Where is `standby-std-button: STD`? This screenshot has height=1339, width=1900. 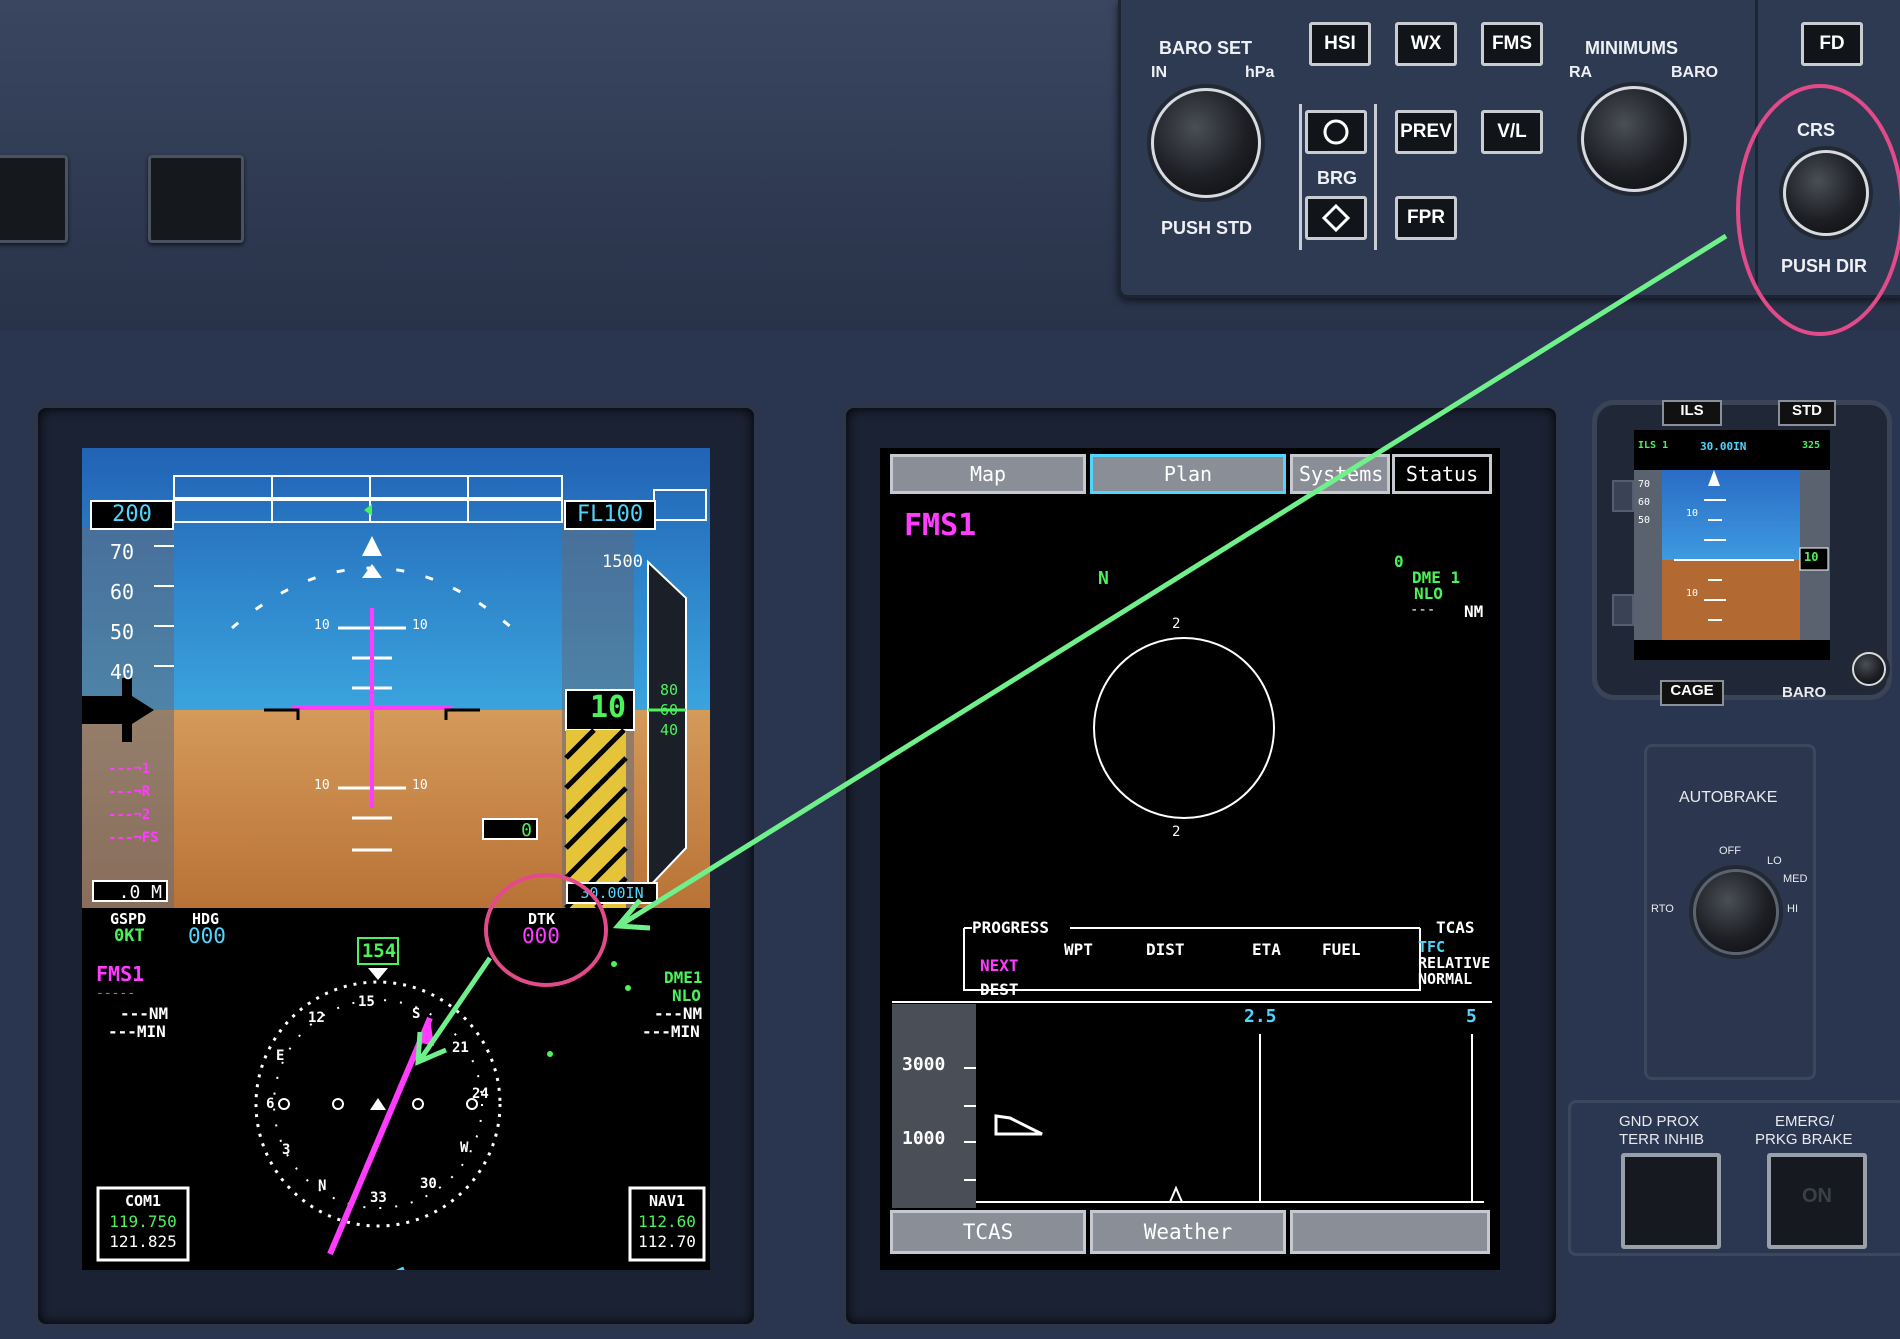
standby-std-button: STD is located at coordinates (1807, 413).